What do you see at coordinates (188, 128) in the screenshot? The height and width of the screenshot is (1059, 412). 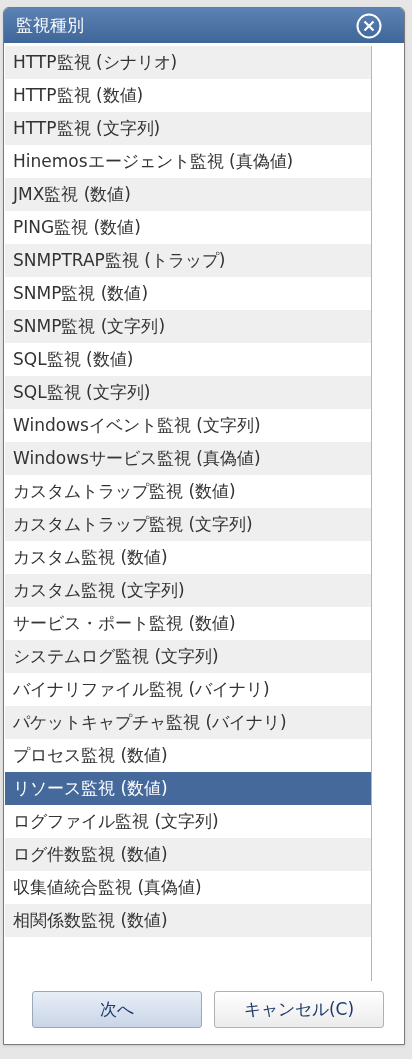 I see `list-item: HTTP監視 (文字列)` at bounding box center [188, 128].